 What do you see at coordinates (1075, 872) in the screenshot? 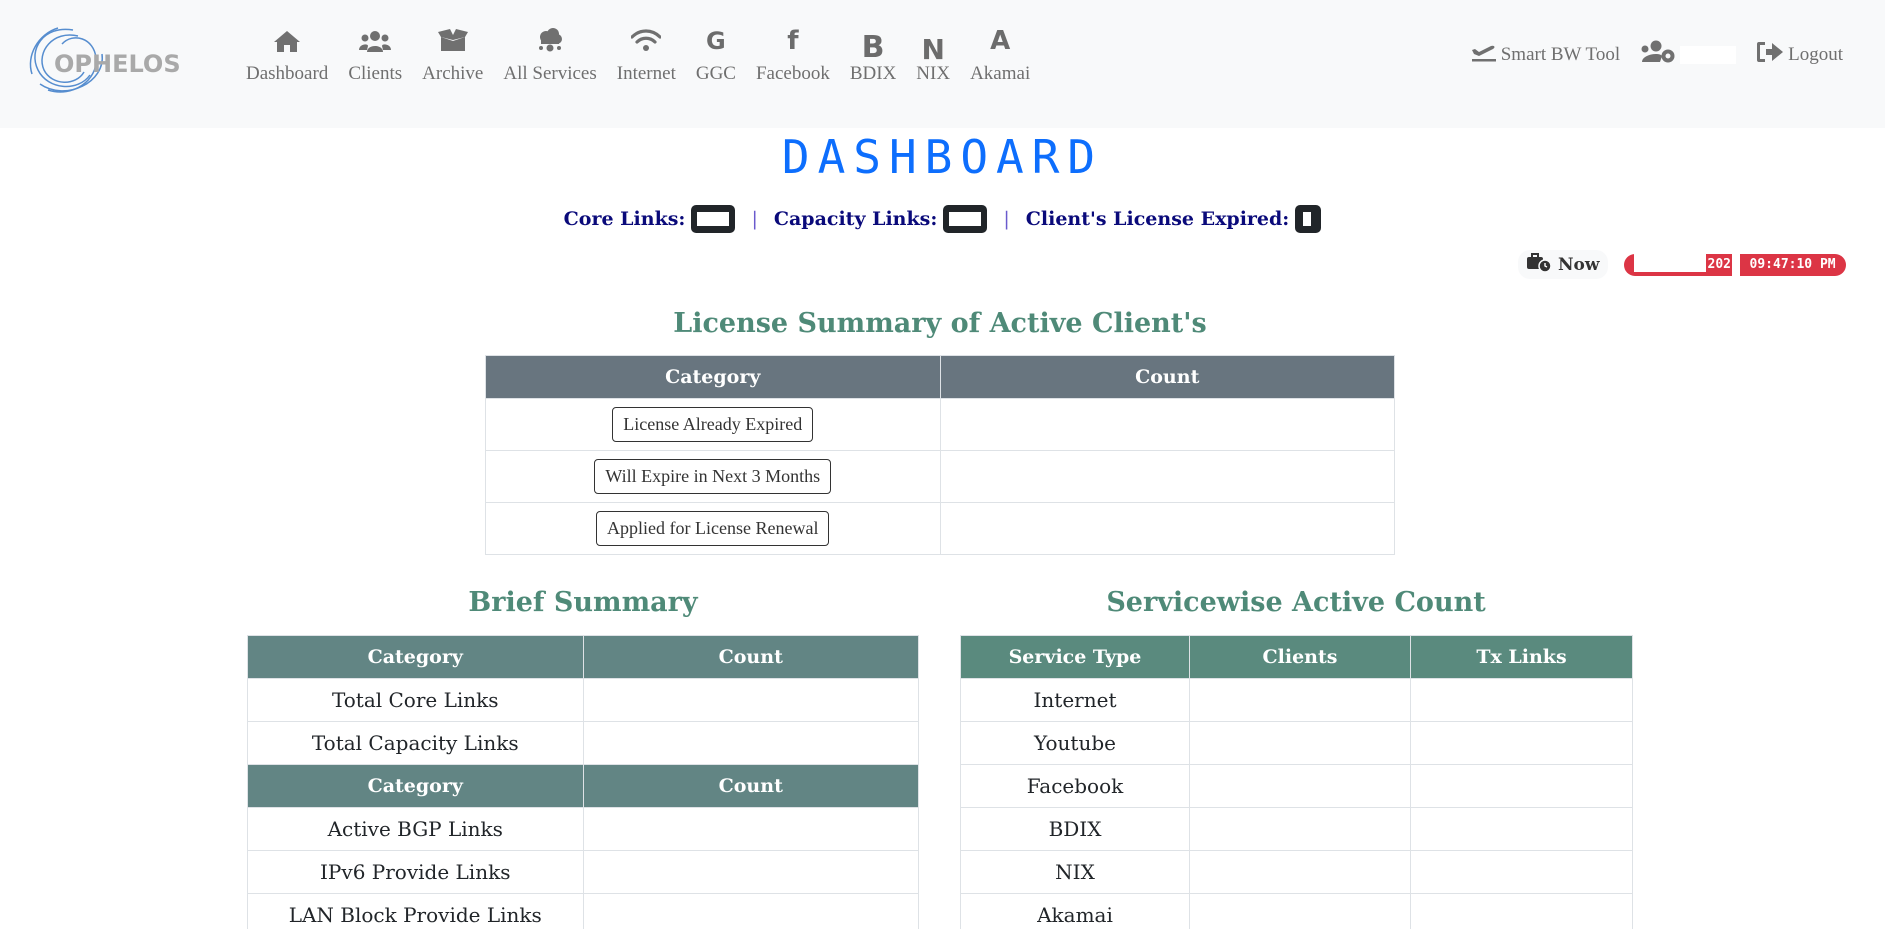
I see `service-cell: NIX` at bounding box center [1075, 872].